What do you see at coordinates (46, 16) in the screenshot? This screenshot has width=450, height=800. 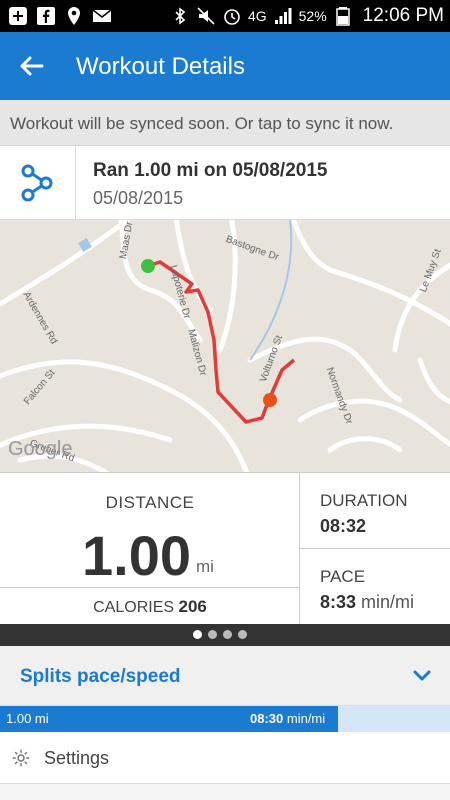 I see `facebook-icon` at bounding box center [46, 16].